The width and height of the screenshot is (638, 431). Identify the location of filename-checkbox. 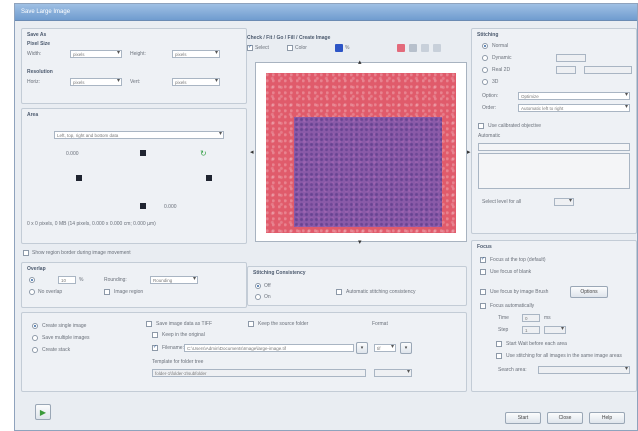
(155, 347).